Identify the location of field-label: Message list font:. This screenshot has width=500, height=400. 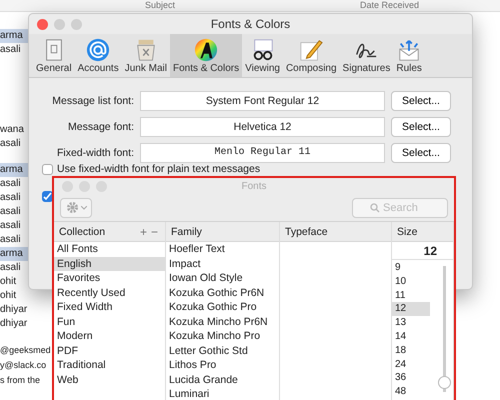
(92, 101).